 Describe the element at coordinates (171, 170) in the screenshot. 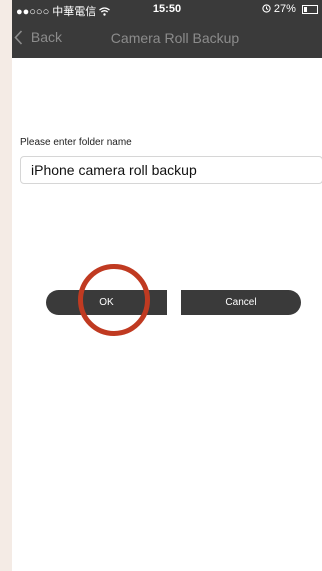

I see `folder-name-input` at that location.